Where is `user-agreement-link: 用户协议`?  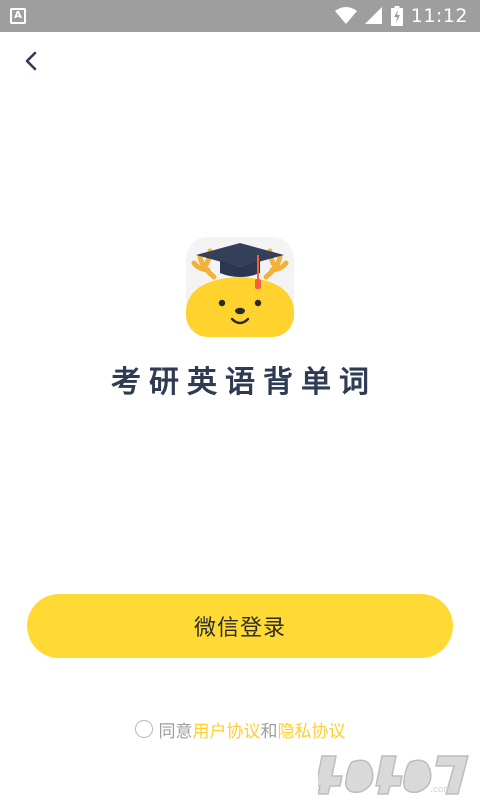 user-agreement-link: 用户协议 is located at coordinates (227, 729).